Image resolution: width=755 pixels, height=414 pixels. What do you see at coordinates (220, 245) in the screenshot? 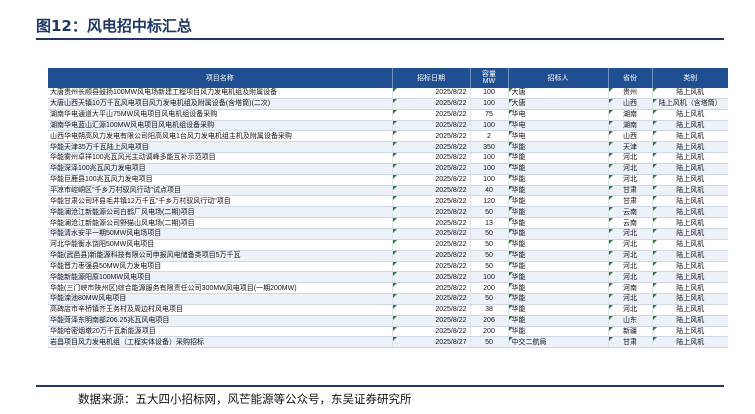
I see `project-name-cell: 河北华能衡水饶阳50MW风电项目` at bounding box center [220, 245].